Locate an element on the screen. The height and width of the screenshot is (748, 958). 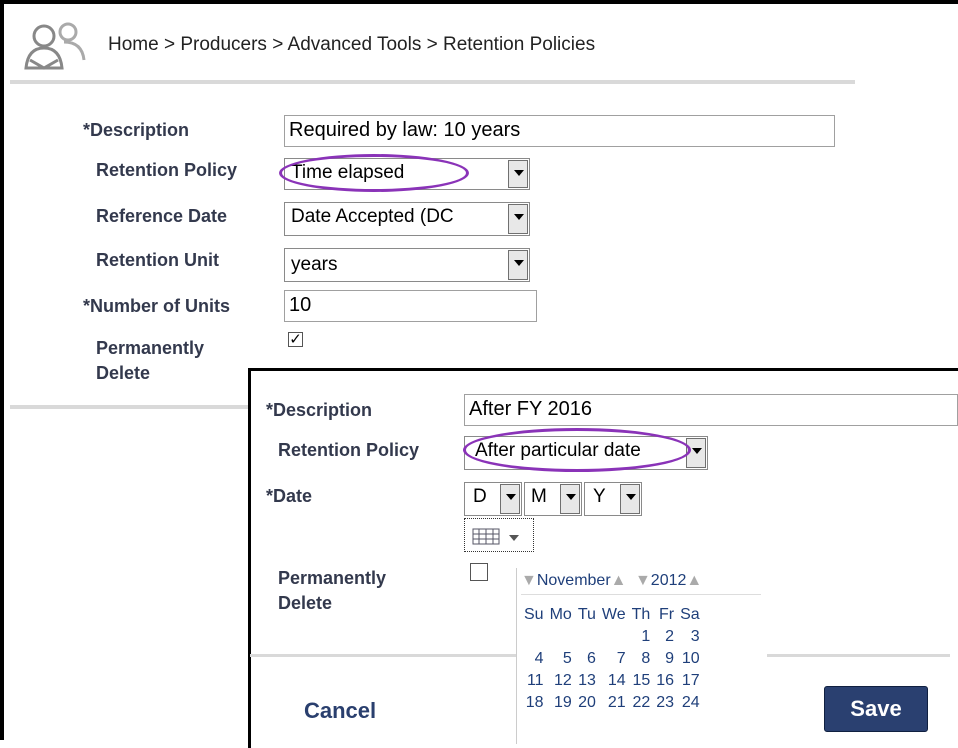
prev-month-icon: ▼ is located at coordinates (529, 580).